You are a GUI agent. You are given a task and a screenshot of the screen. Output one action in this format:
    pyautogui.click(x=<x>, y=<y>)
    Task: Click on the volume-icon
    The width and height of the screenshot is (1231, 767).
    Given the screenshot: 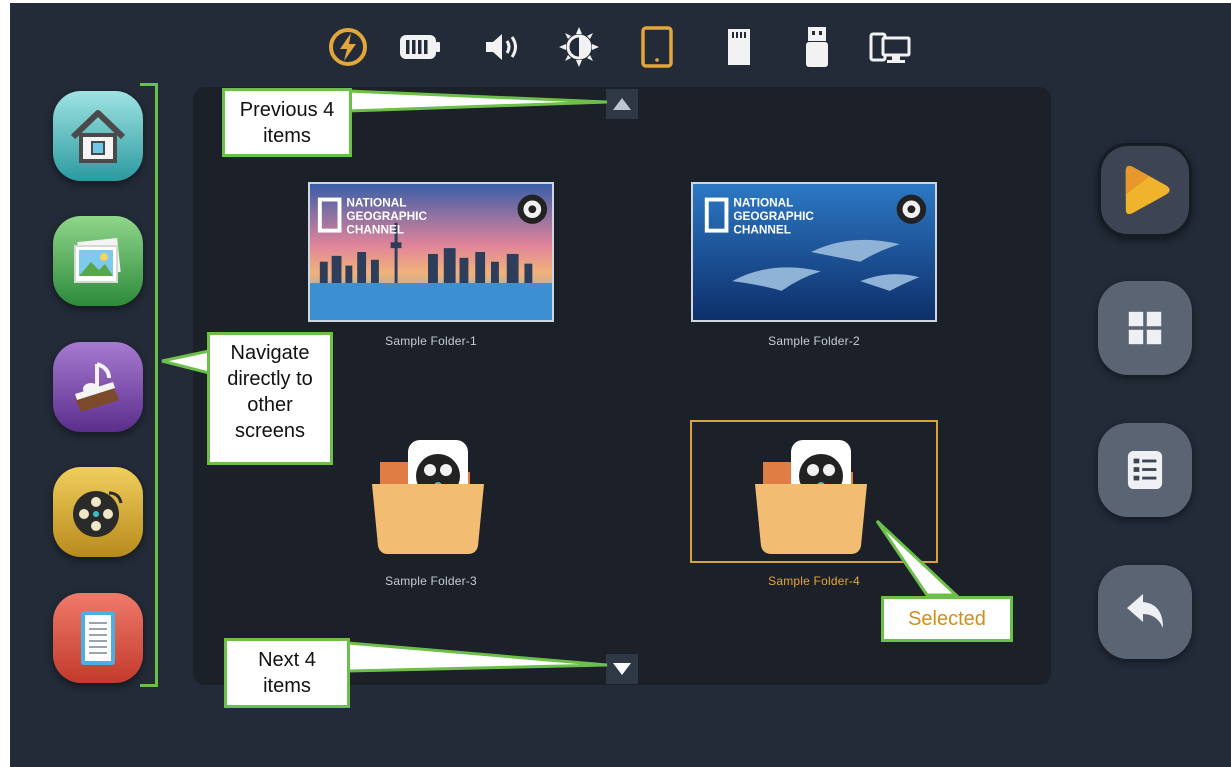 What is the action you would take?
    pyautogui.click(x=504, y=47)
    